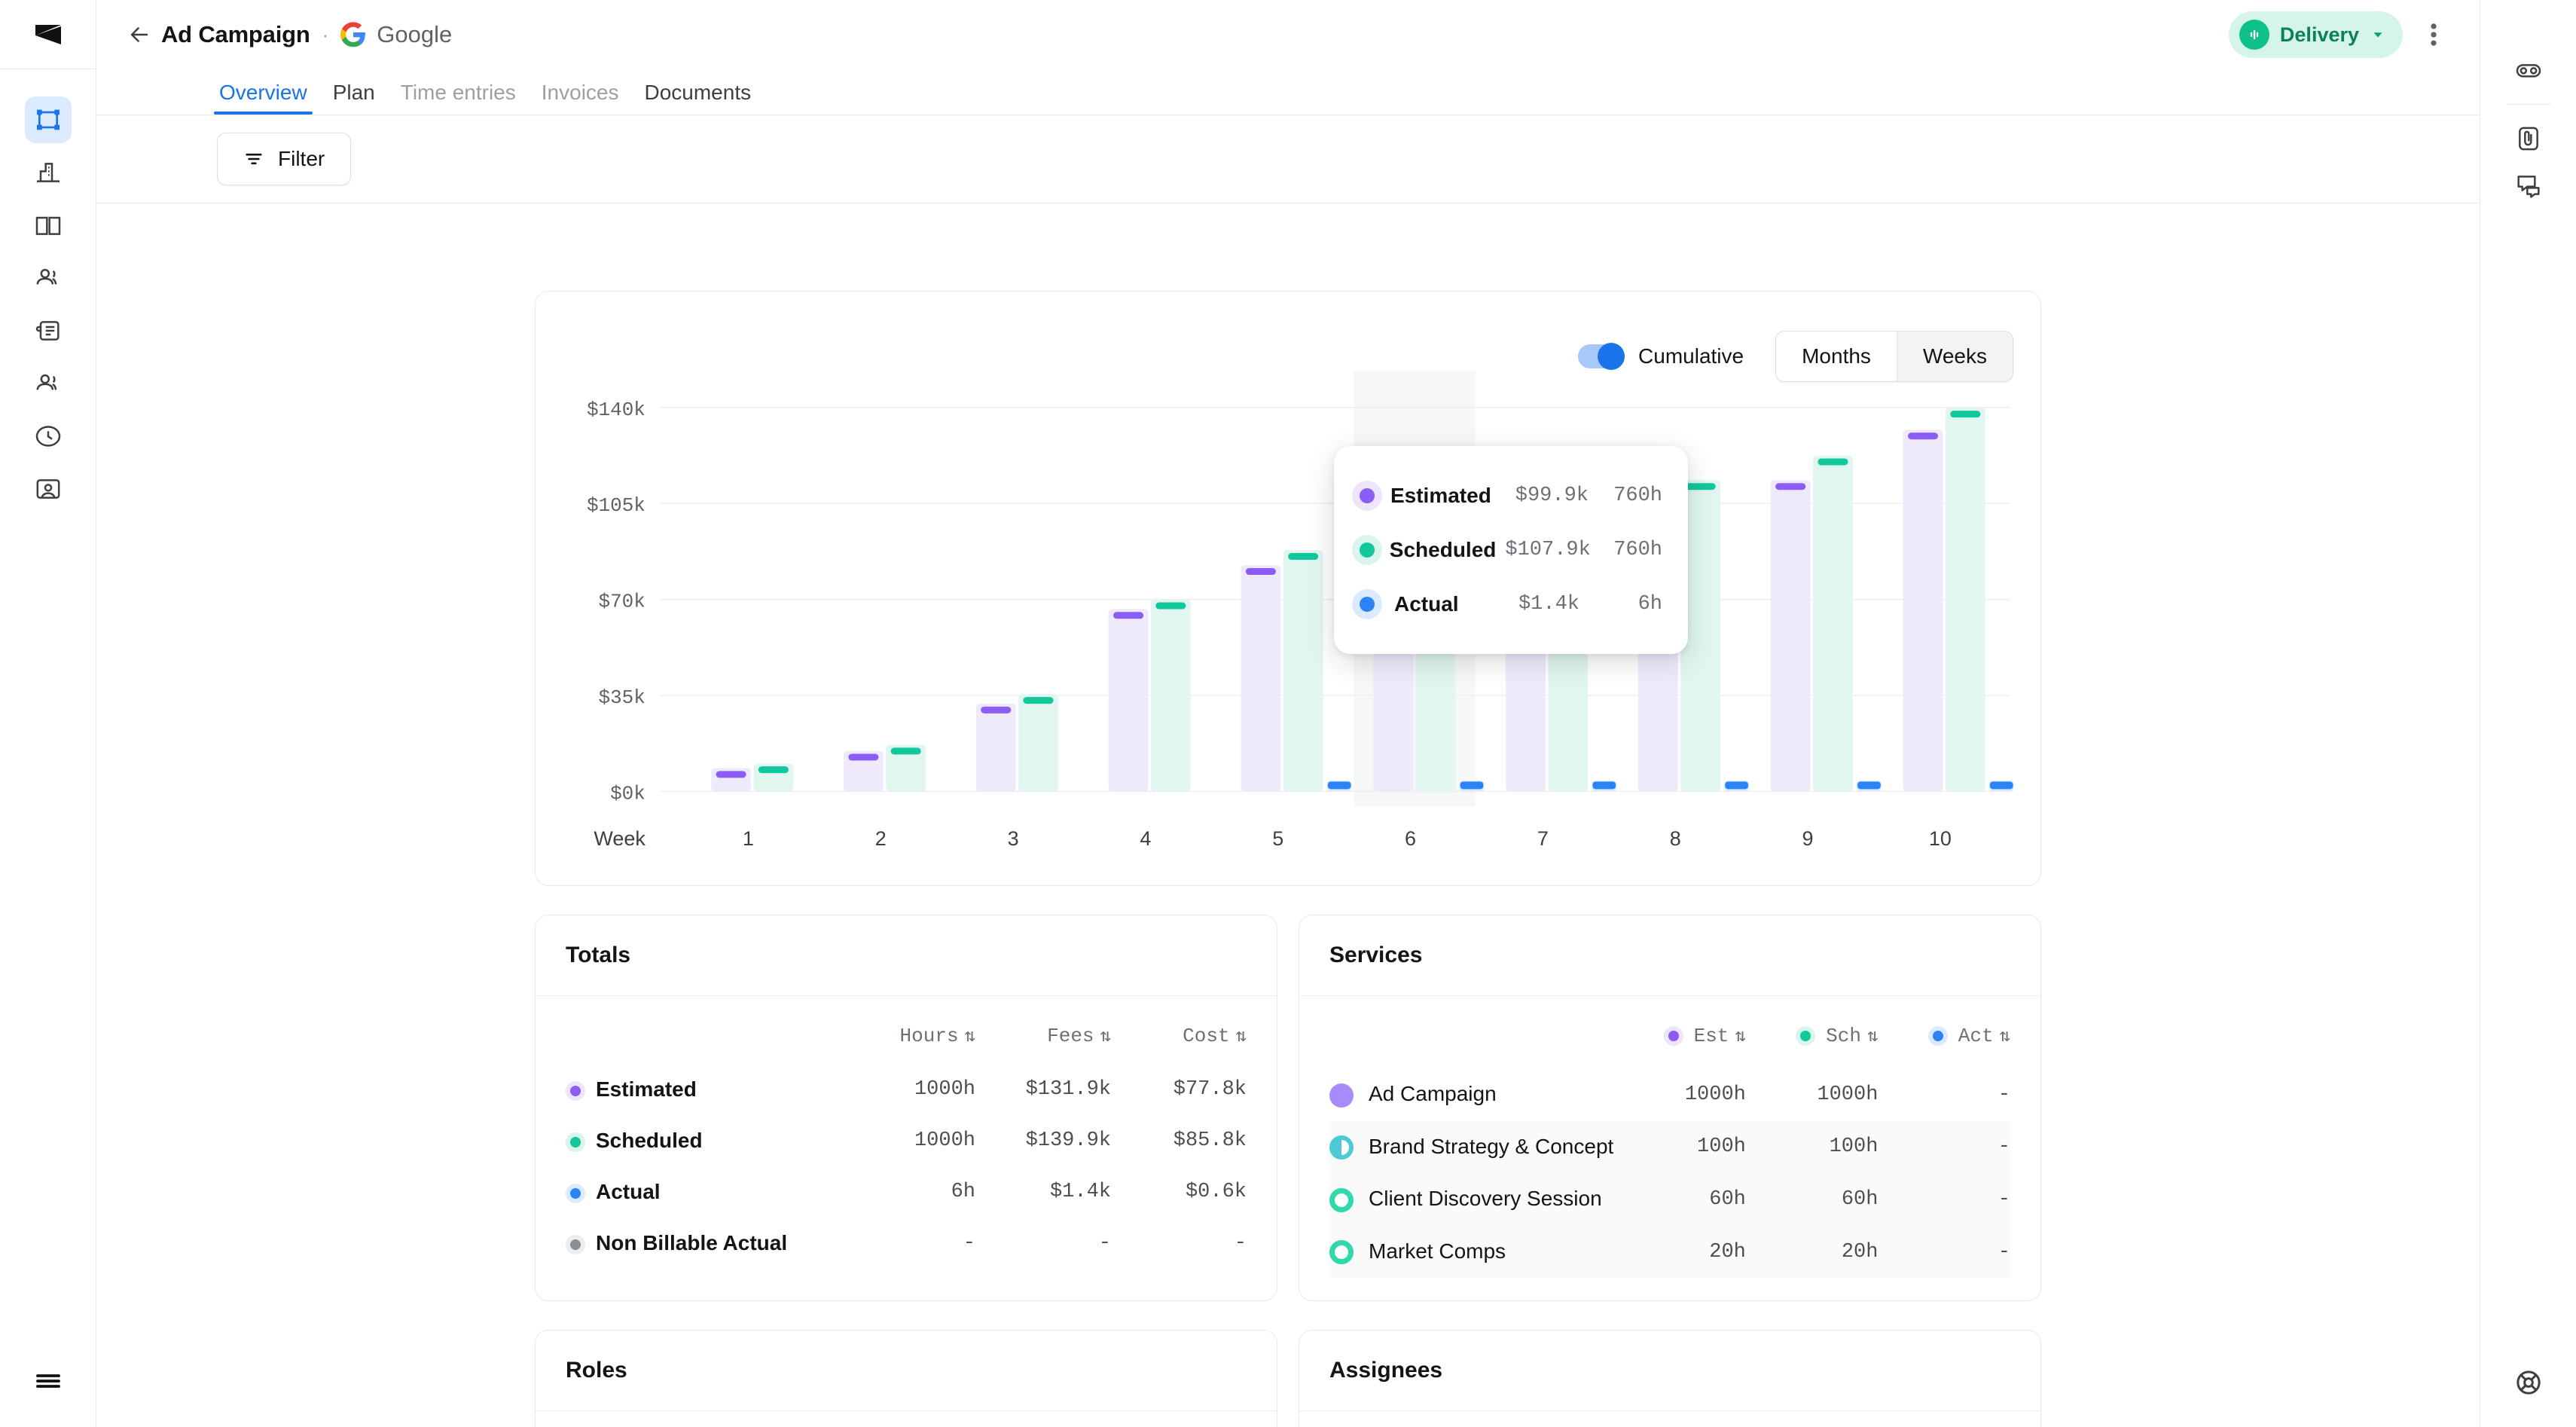  I want to click on binoculars-button, so click(2528, 70).